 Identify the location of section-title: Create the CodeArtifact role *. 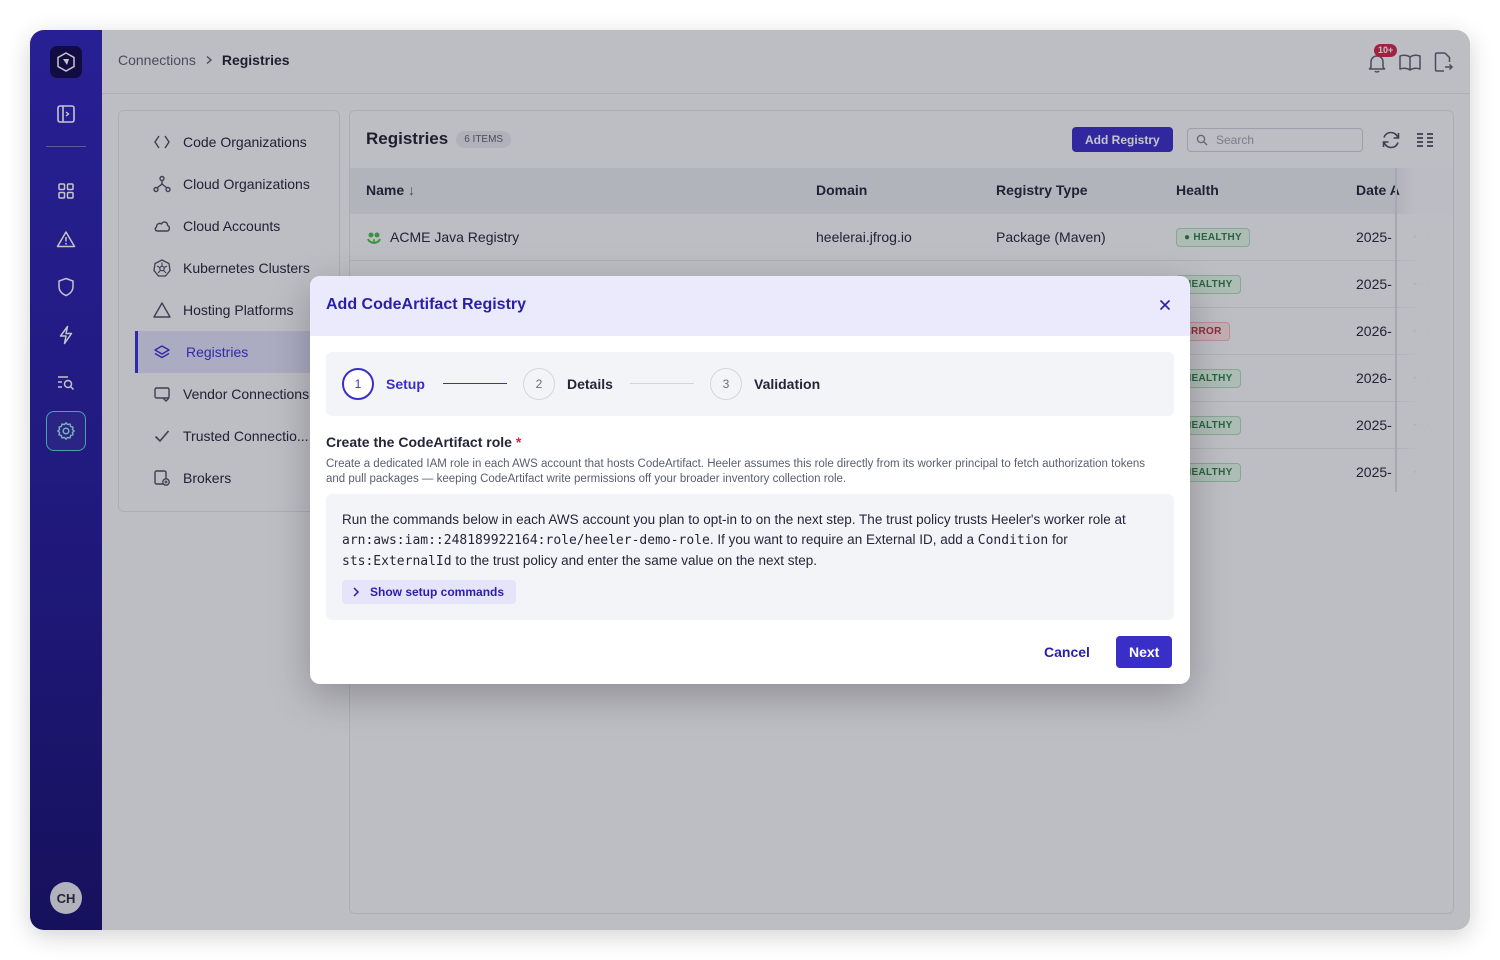
(423, 442).